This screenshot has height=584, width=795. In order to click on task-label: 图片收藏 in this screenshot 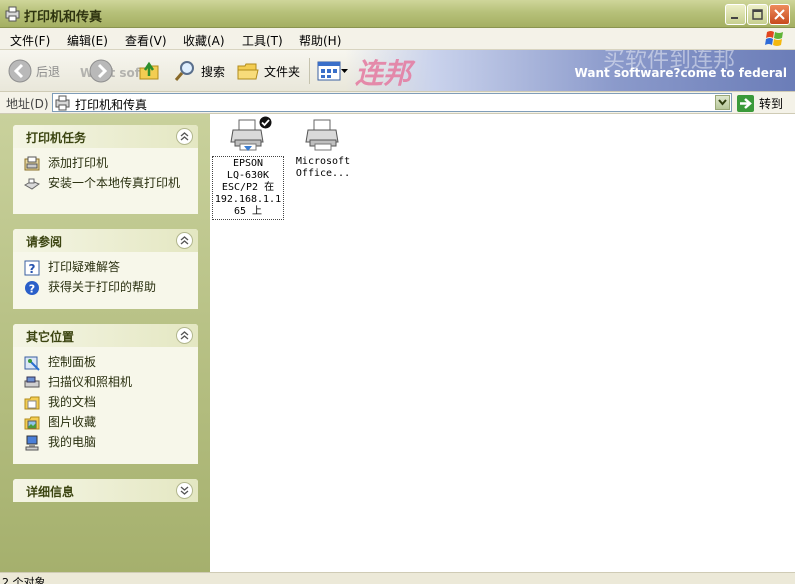, I will do `click(72, 422)`.